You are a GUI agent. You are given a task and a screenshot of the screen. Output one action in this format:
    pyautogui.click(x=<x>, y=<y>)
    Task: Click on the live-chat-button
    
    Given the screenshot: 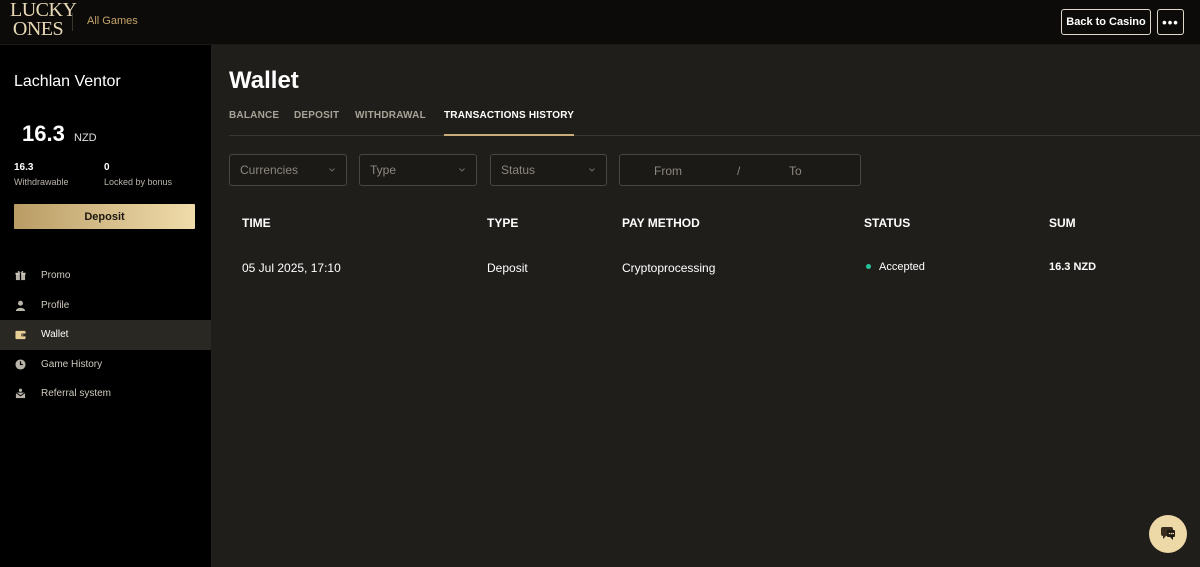 What is the action you would take?
    pyautogui.click(x=1168, y=534)
    